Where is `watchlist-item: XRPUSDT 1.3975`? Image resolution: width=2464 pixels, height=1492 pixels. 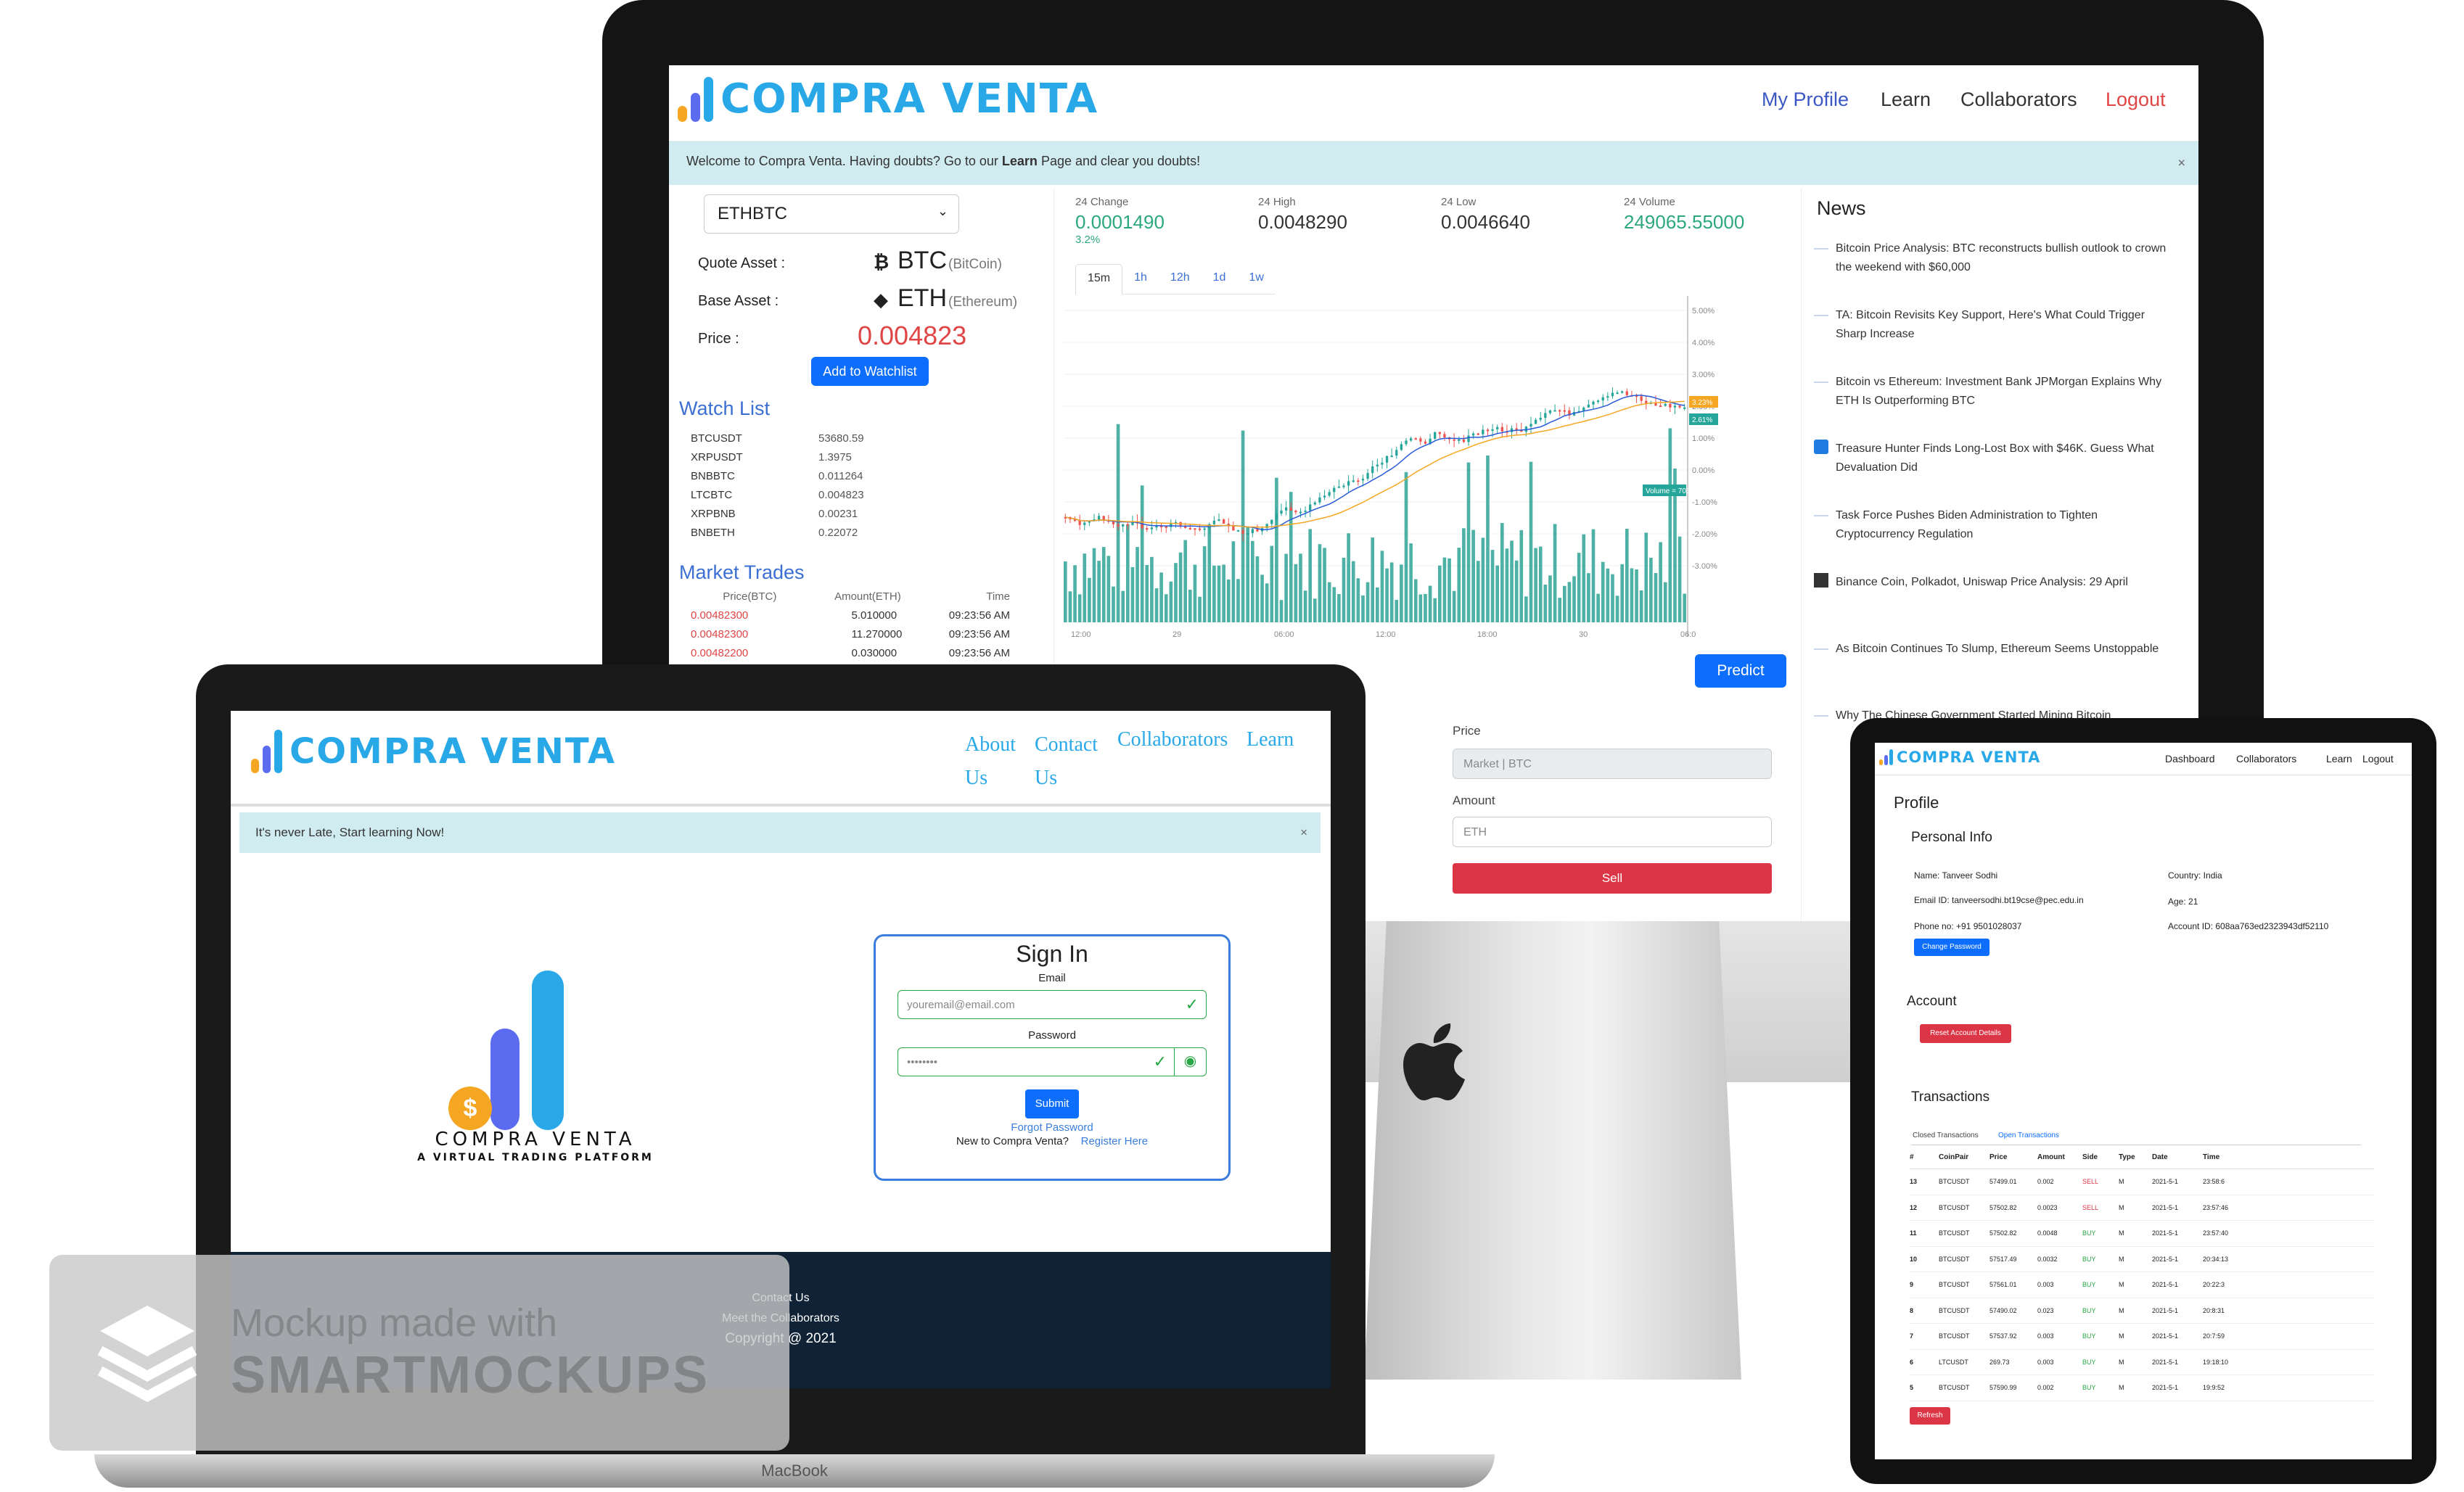
watchlist-item: XRPUSDT 1.3975 is located at coordinates (814, 461).